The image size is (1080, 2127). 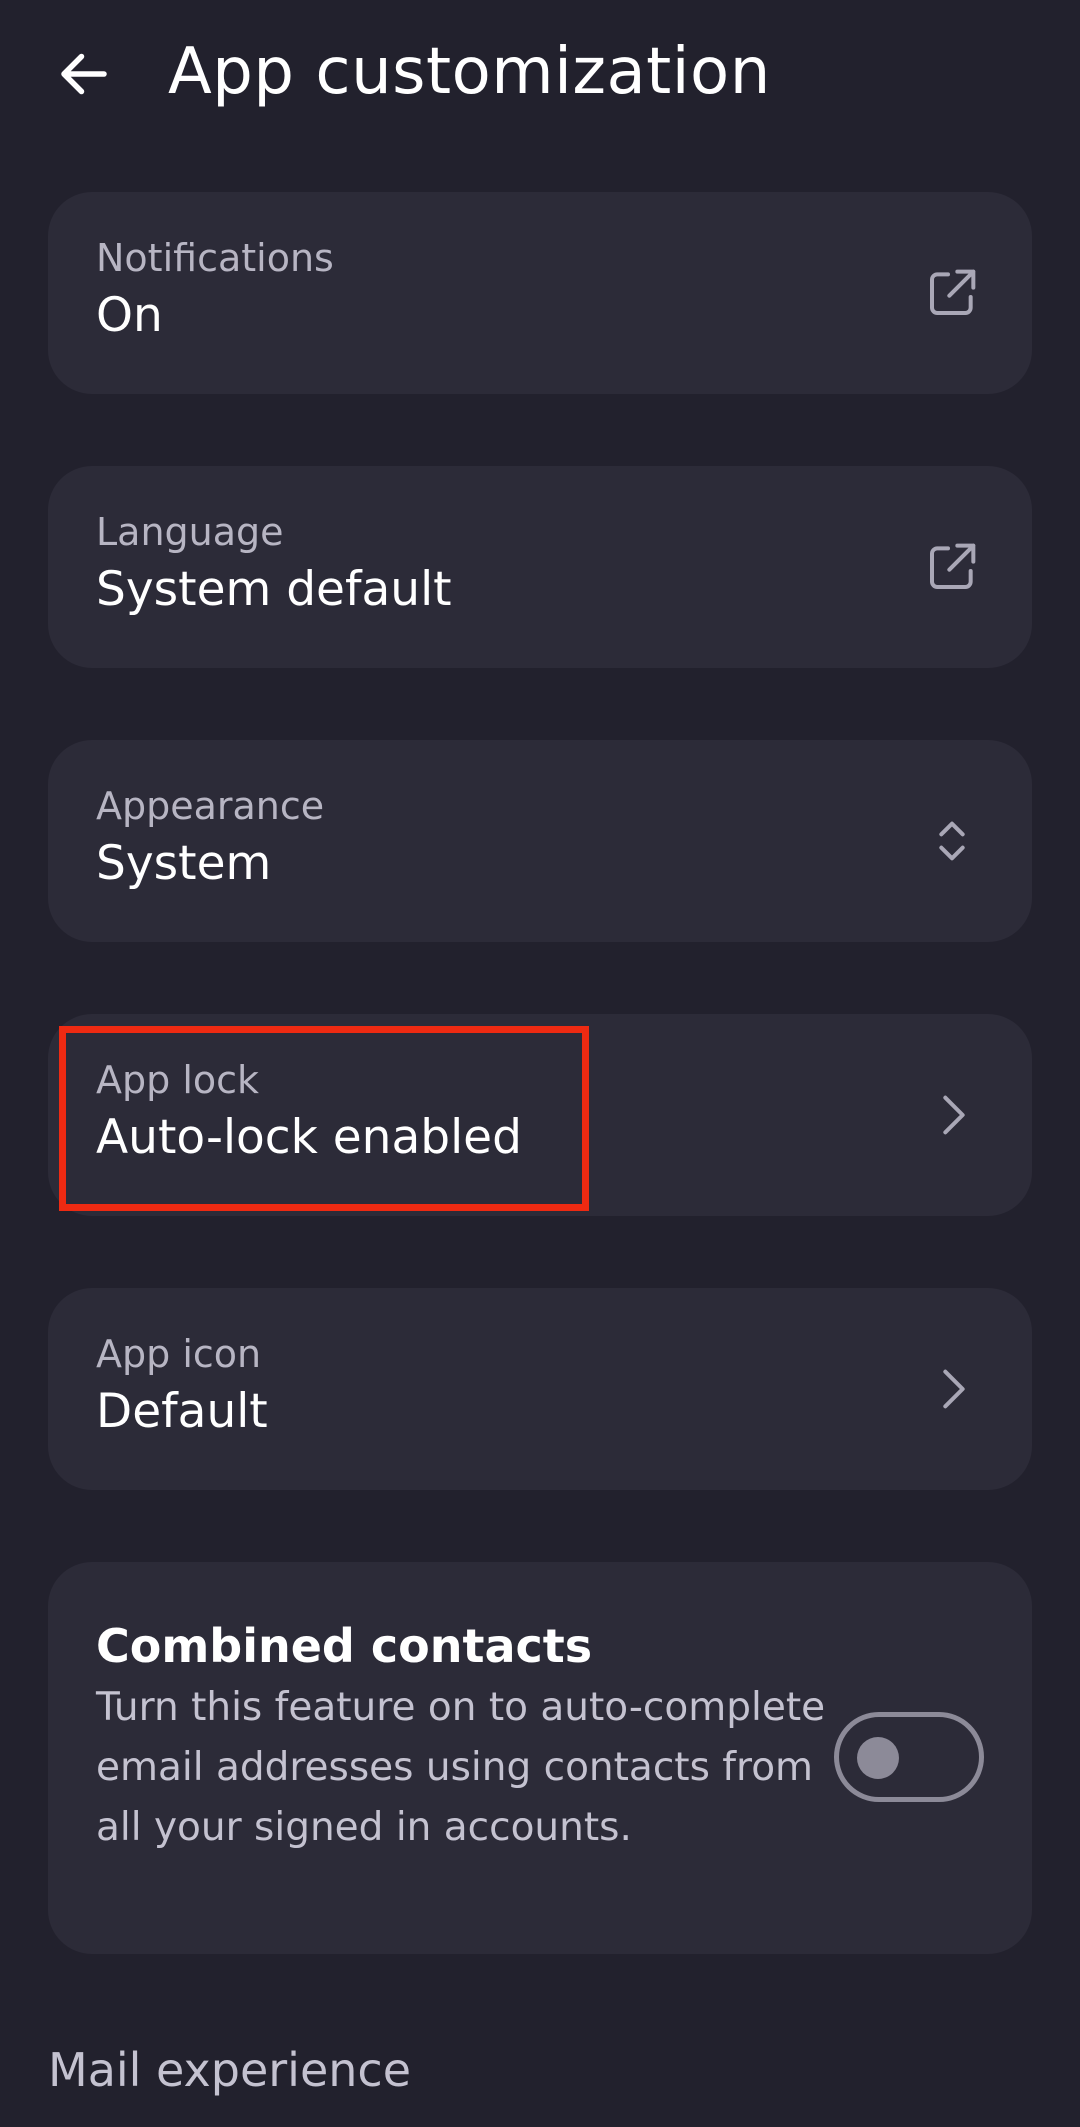 I want to click on combined-contacts-toggle, so click(x=909, y=1757).